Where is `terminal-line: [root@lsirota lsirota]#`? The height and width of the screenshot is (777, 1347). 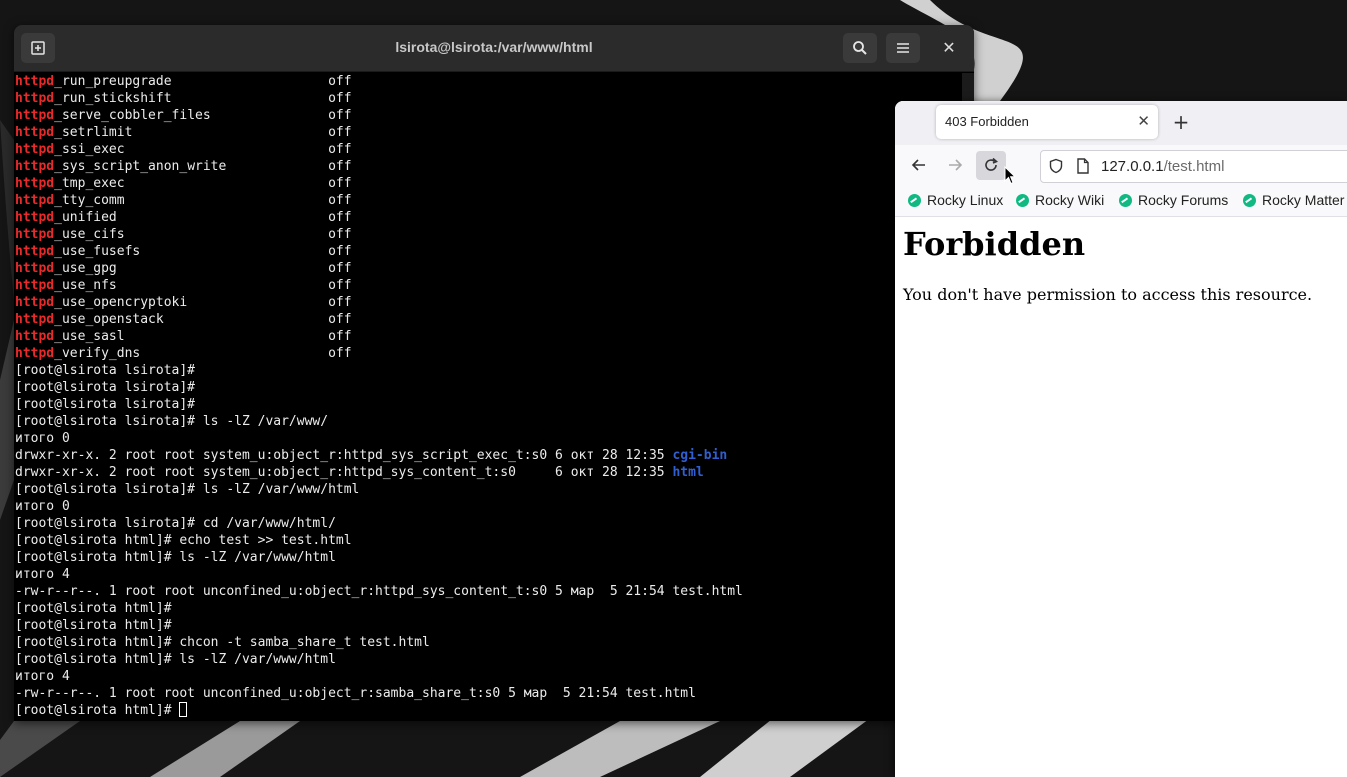
terminal-line: [root@lsirota lsirota]# is located at coordinates (494, 387).